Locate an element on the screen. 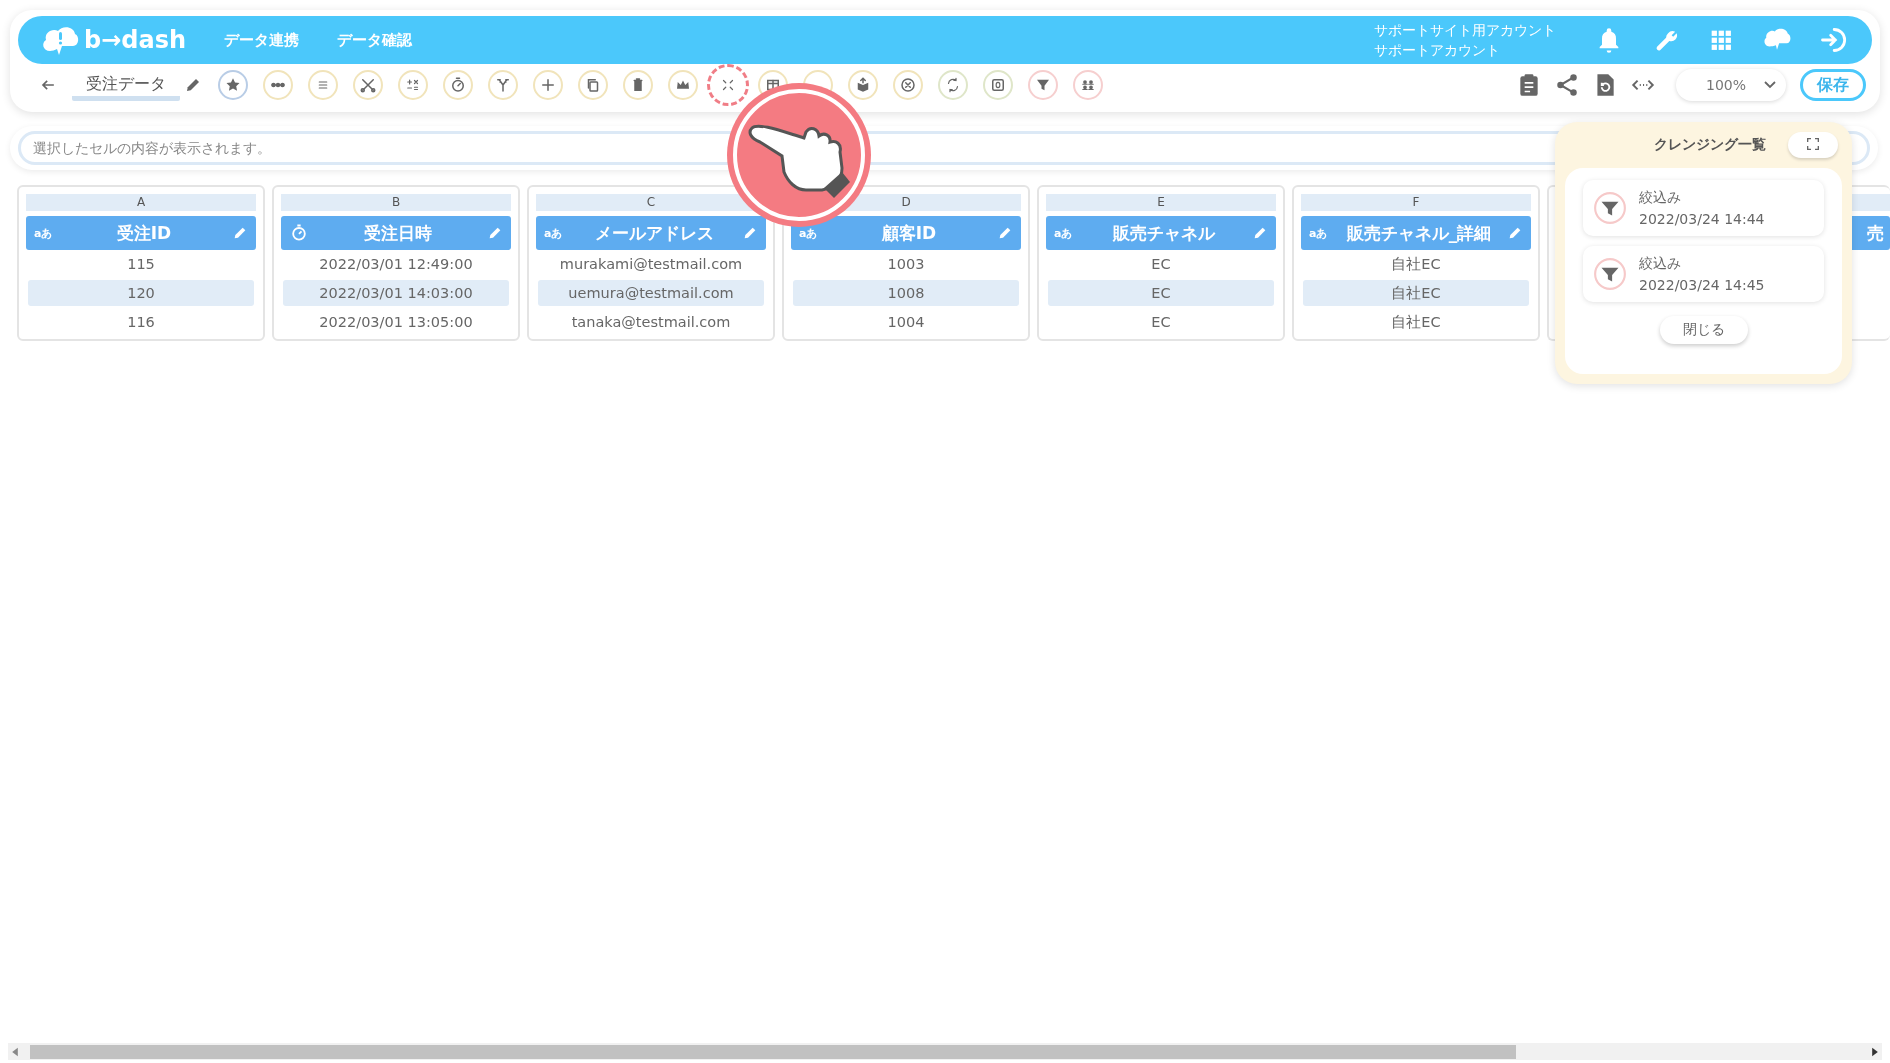  column-letter: B is located at coordinates (396, 202).